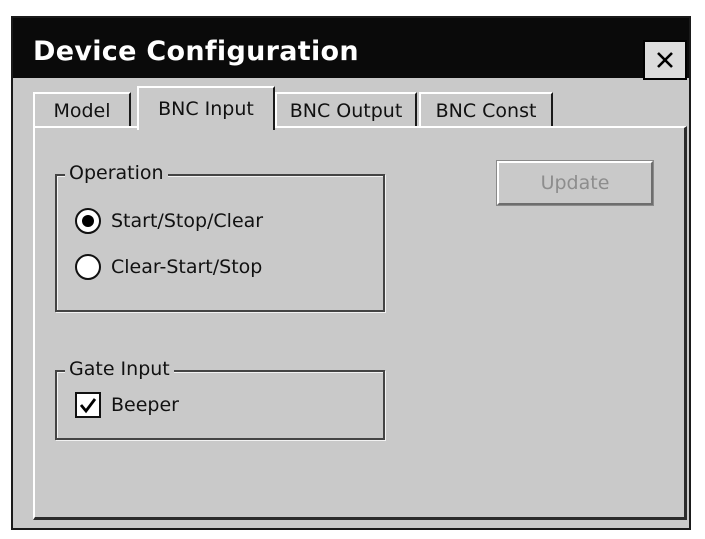 The width and height of the screenshot is (705, 539). I want to click on tab-bnc-output: BNC Output, so click(346, 110).